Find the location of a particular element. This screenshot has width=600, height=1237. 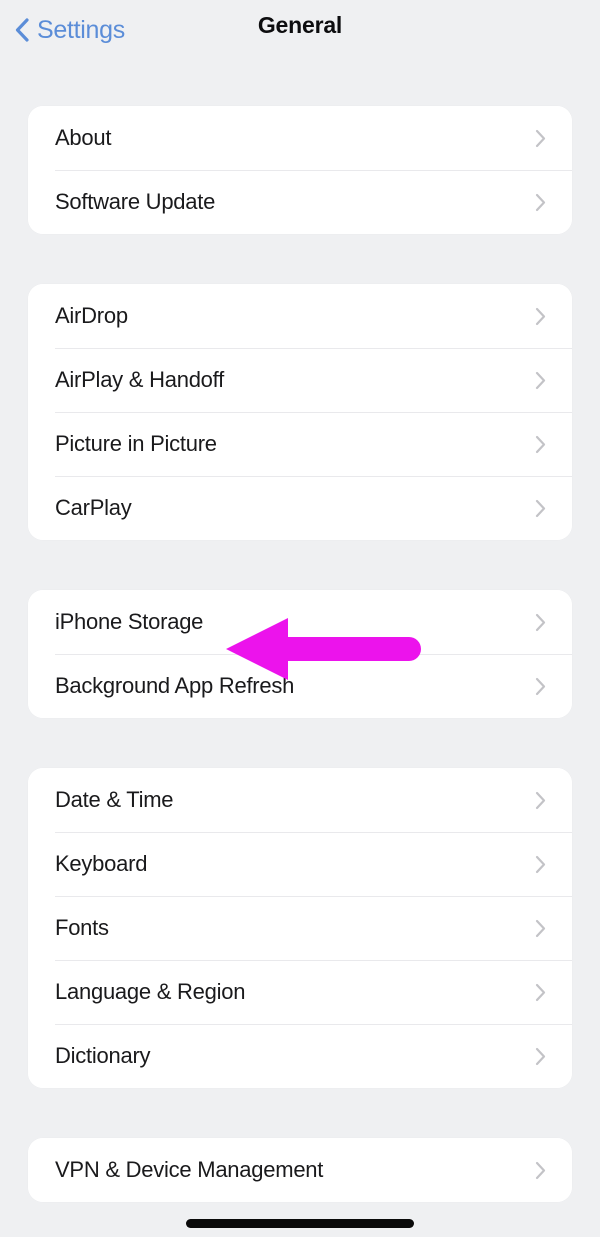

settings-row-label: Keyboard is located at coordinates (101, 863).